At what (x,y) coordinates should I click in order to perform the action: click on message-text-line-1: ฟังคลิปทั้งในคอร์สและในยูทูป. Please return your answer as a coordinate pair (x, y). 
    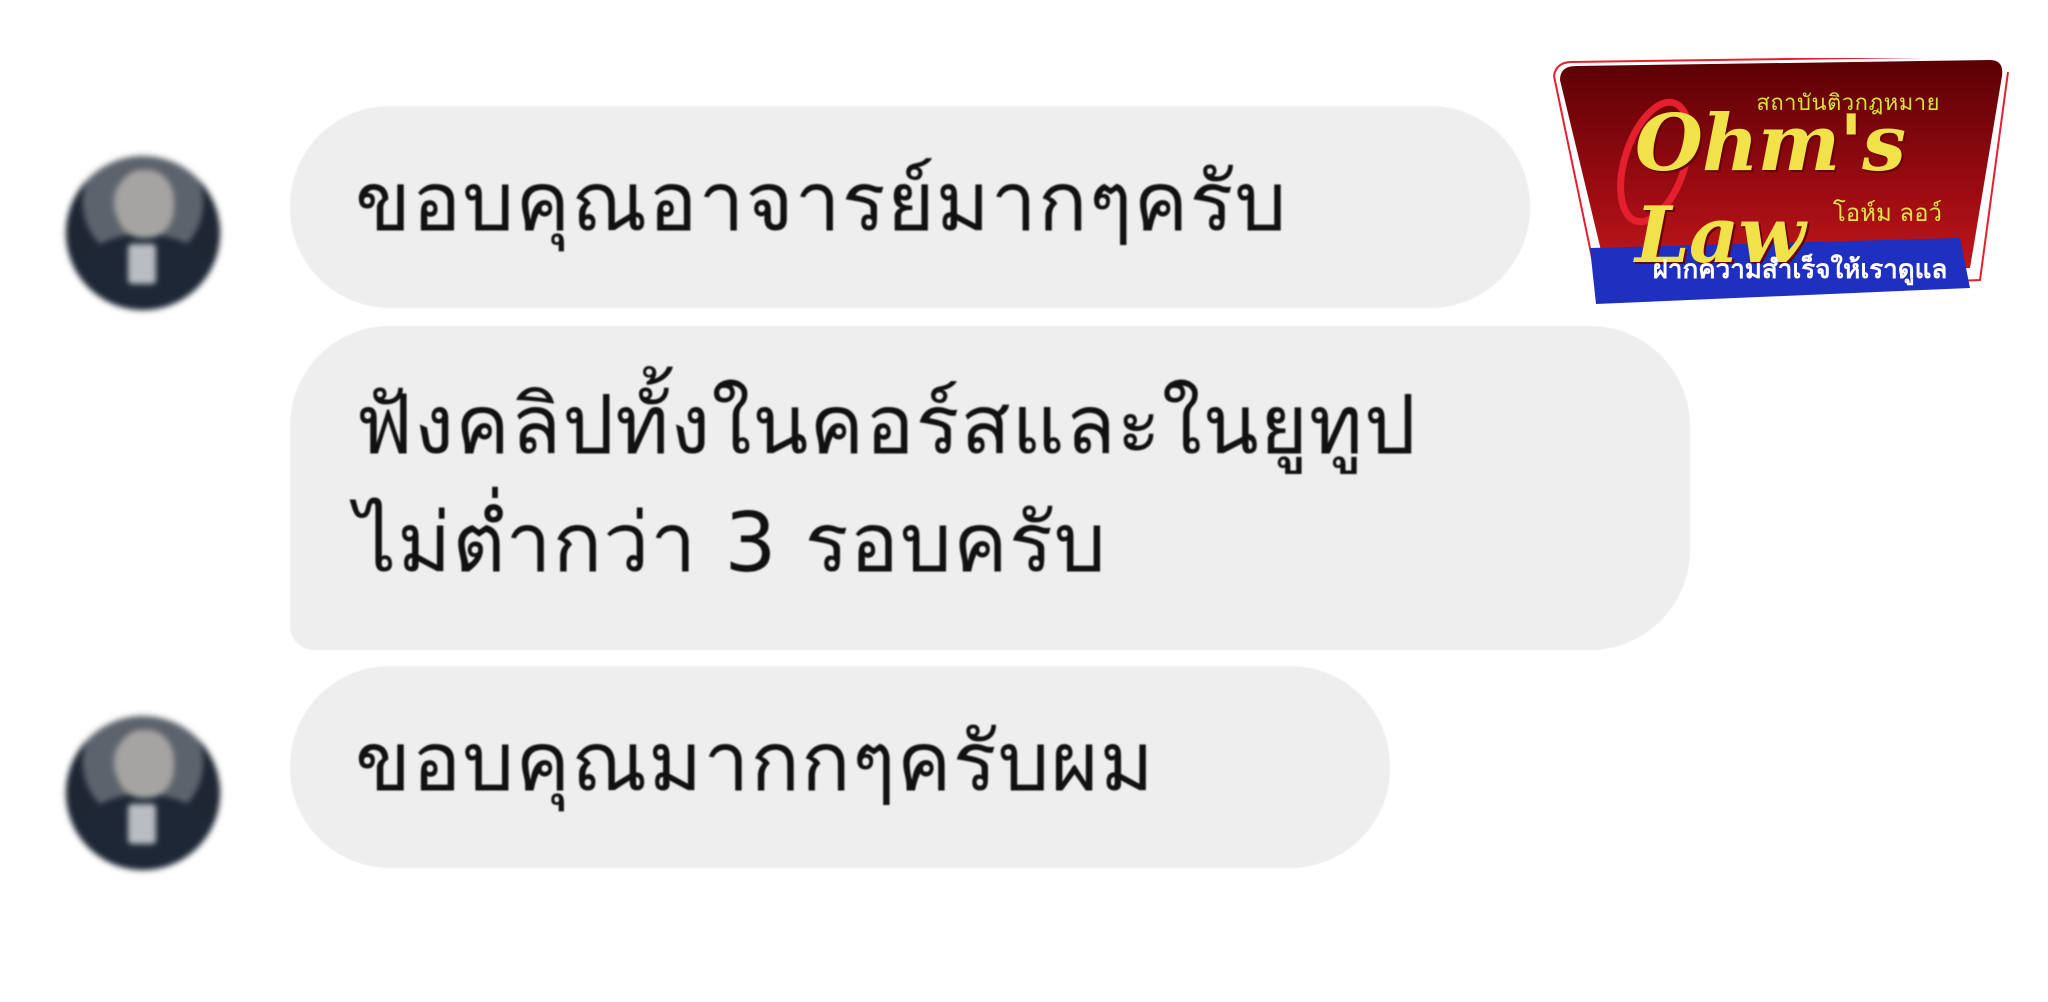
    Looking at the image, I should click on (886, 425).